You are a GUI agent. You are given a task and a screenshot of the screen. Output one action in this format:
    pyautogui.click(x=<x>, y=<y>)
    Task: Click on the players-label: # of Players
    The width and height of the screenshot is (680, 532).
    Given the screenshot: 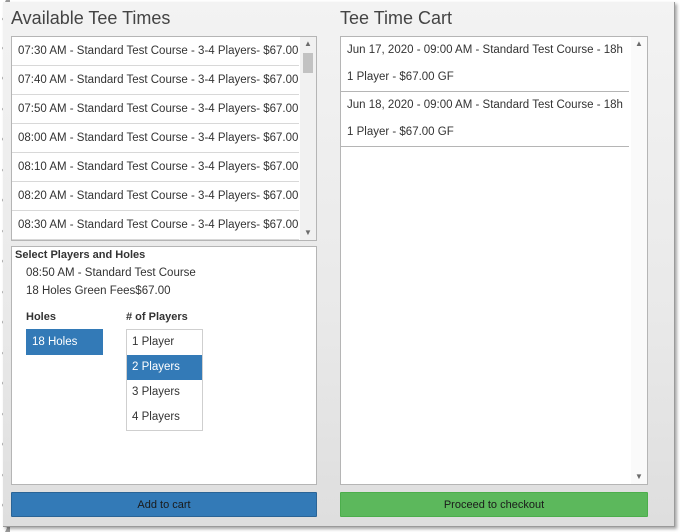 What is the action you would take?
    pyautogui.click(x=157, y=317)
    